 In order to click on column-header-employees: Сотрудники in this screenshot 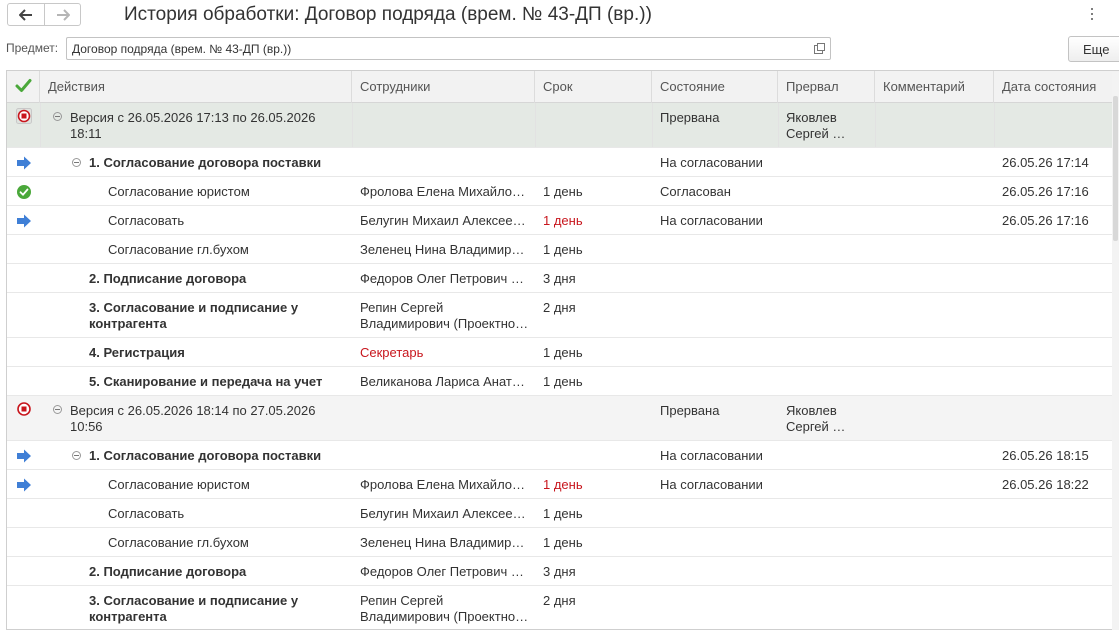, I will do `click(443, 87)`.